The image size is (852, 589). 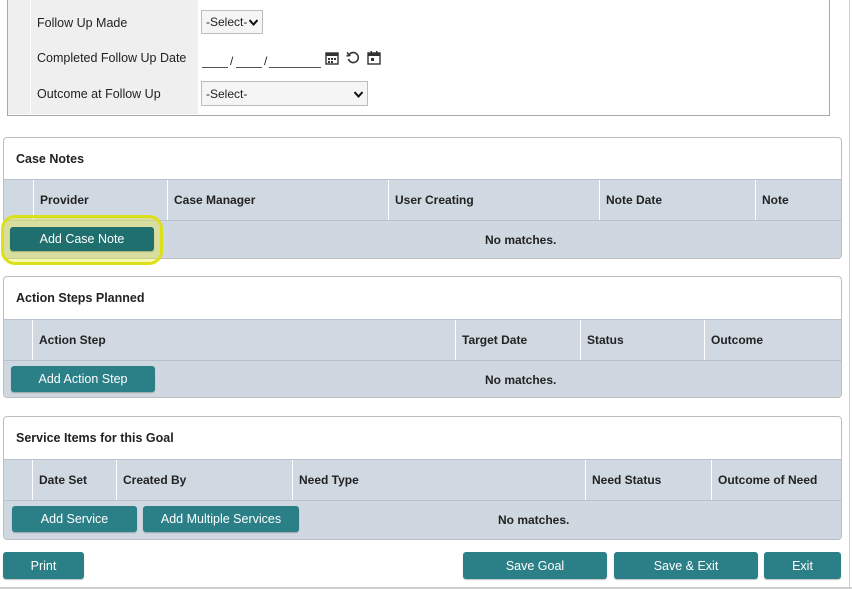 What do you see at coordinates (374, 58) in the screenshot?
I see `calendar-today-icon` at bounding box center [374, 58].